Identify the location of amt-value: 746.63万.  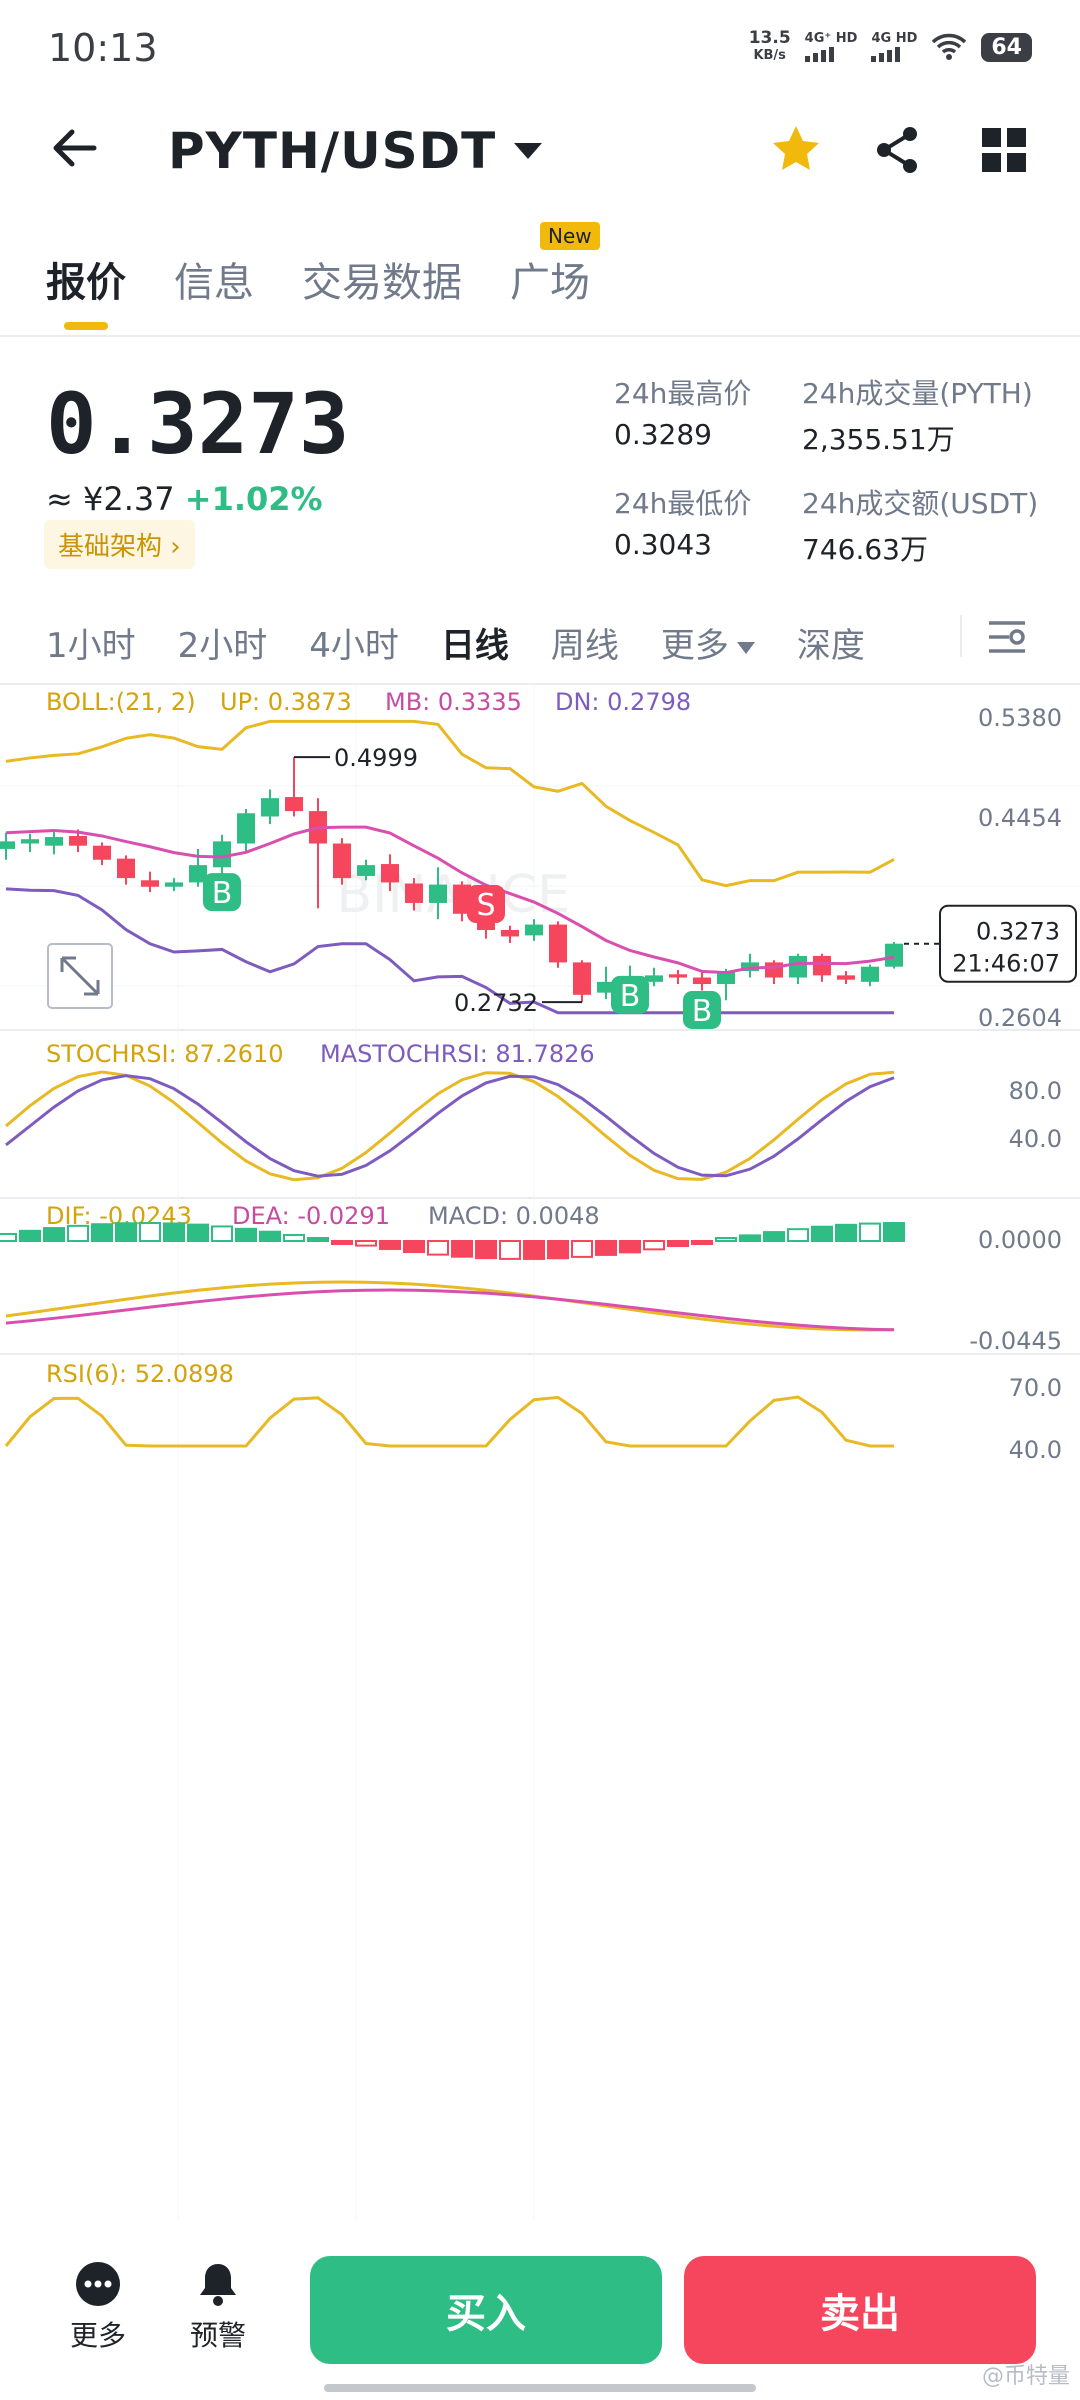
(865, 549).